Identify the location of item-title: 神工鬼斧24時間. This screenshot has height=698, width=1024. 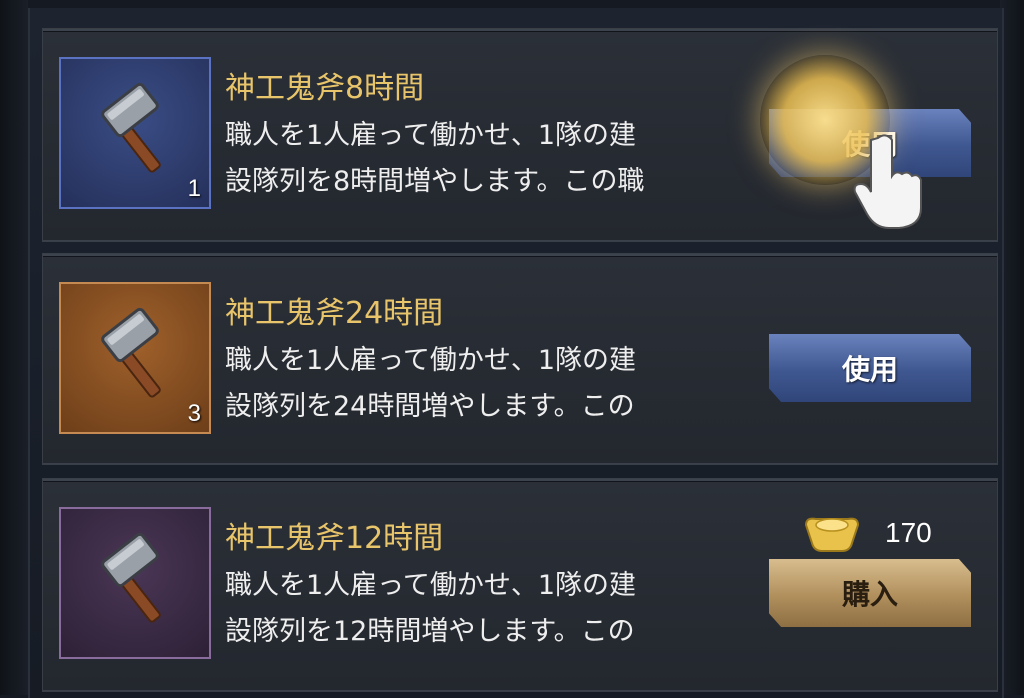
(334, 313).